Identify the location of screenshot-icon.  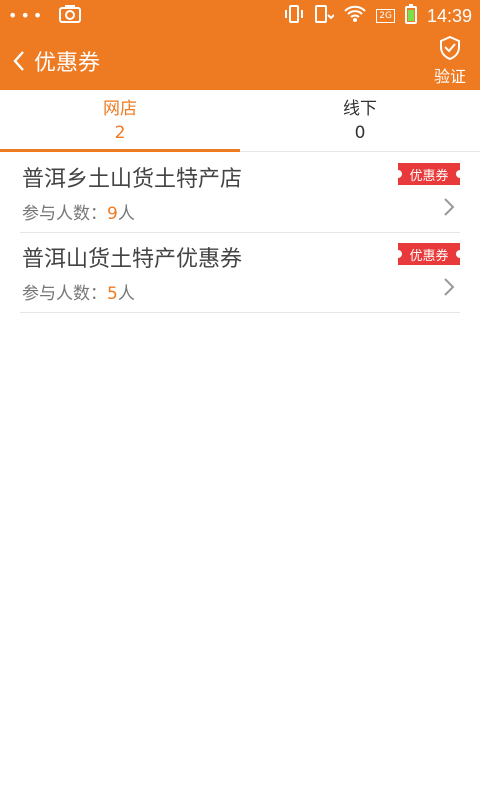
(70, 16).